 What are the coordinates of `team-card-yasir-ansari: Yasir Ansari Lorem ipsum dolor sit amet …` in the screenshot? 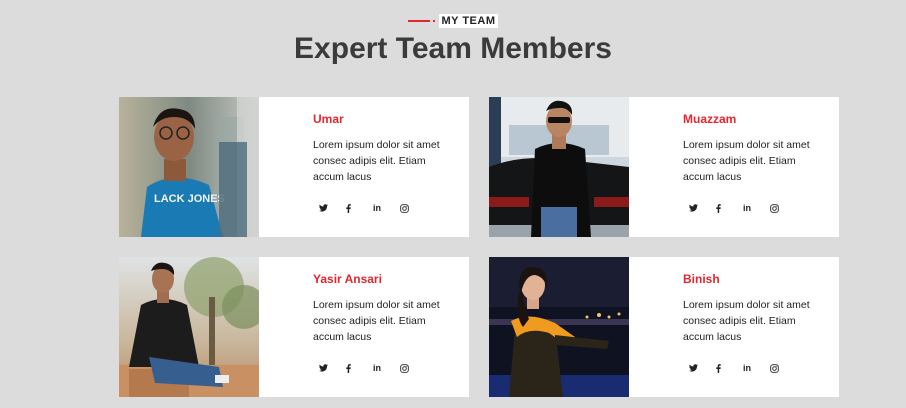 It's located at (294, 327).